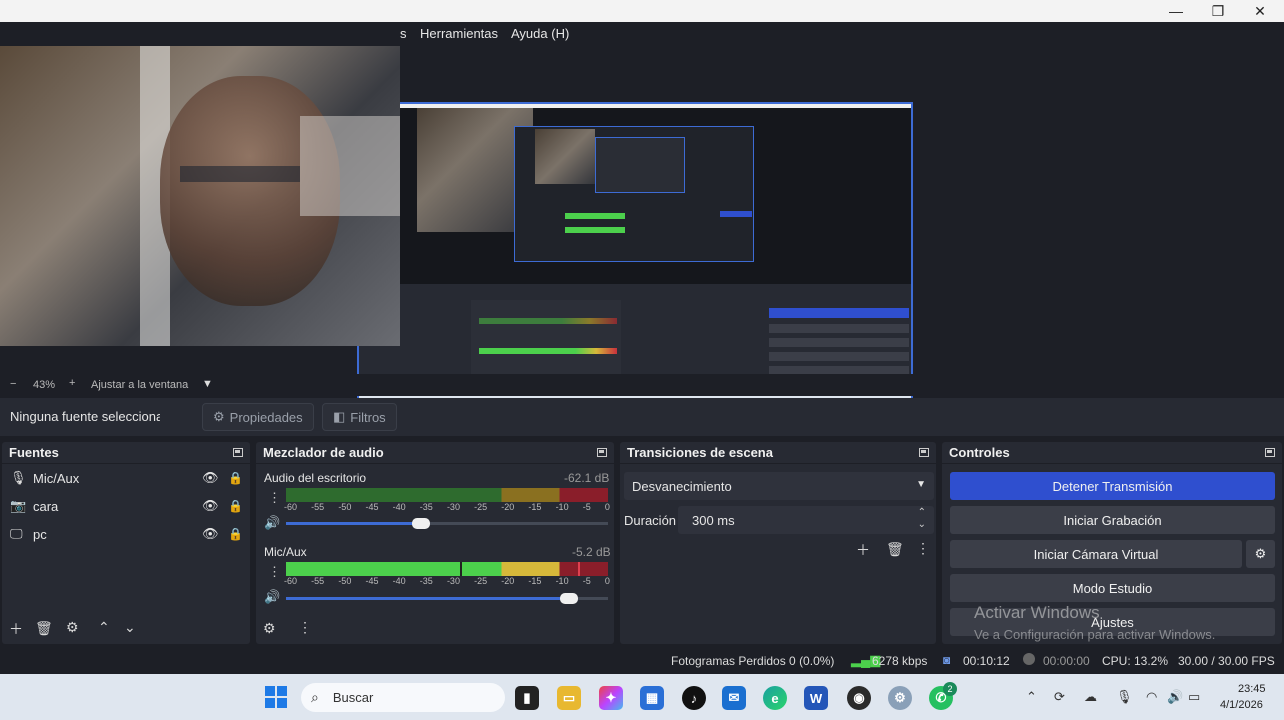 The height and width of the screenshot is (720, 1284). Describe the element at coordinates (863, 550) in the screenshot. I see `add-transition-button: ＋` at that location.